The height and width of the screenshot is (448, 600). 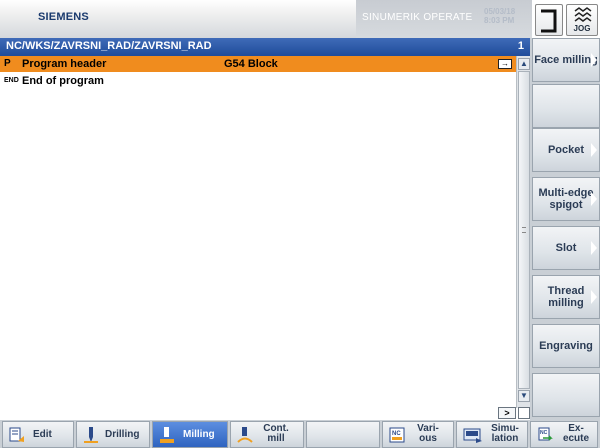 I want to click on softkey-slot: Slot, so click(x=566, y=248).